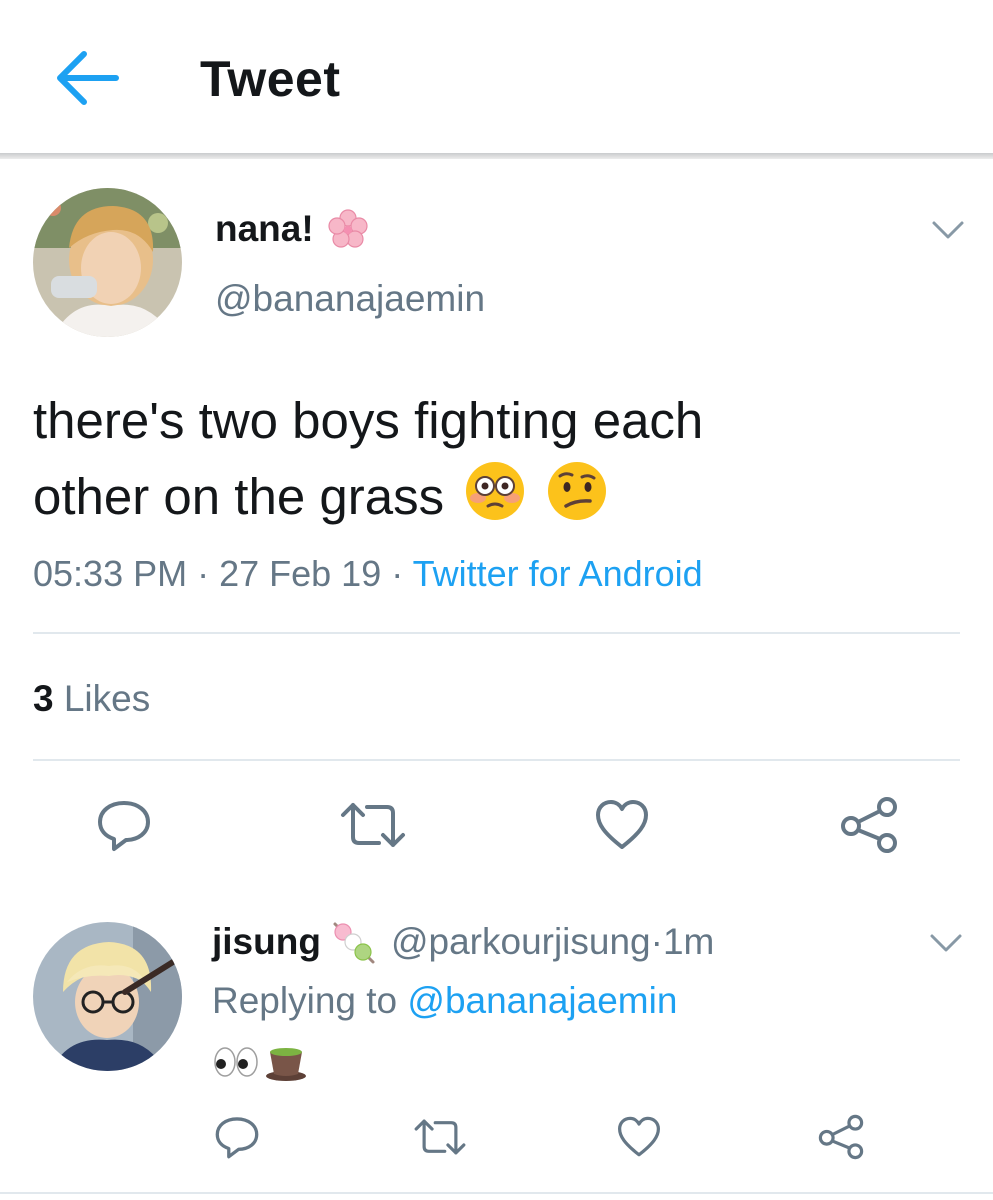 The height and width of the screenshot is (1200, 993). I want to click on retweet-button, so click(373, 825).